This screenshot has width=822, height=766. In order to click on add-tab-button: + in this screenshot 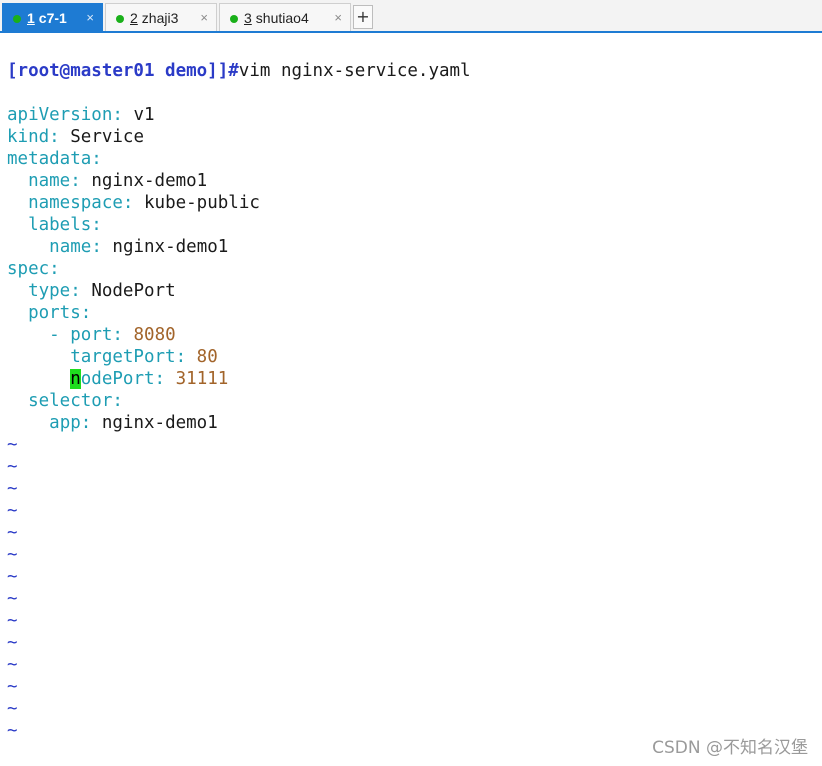, I will do `click(363, 17)`.